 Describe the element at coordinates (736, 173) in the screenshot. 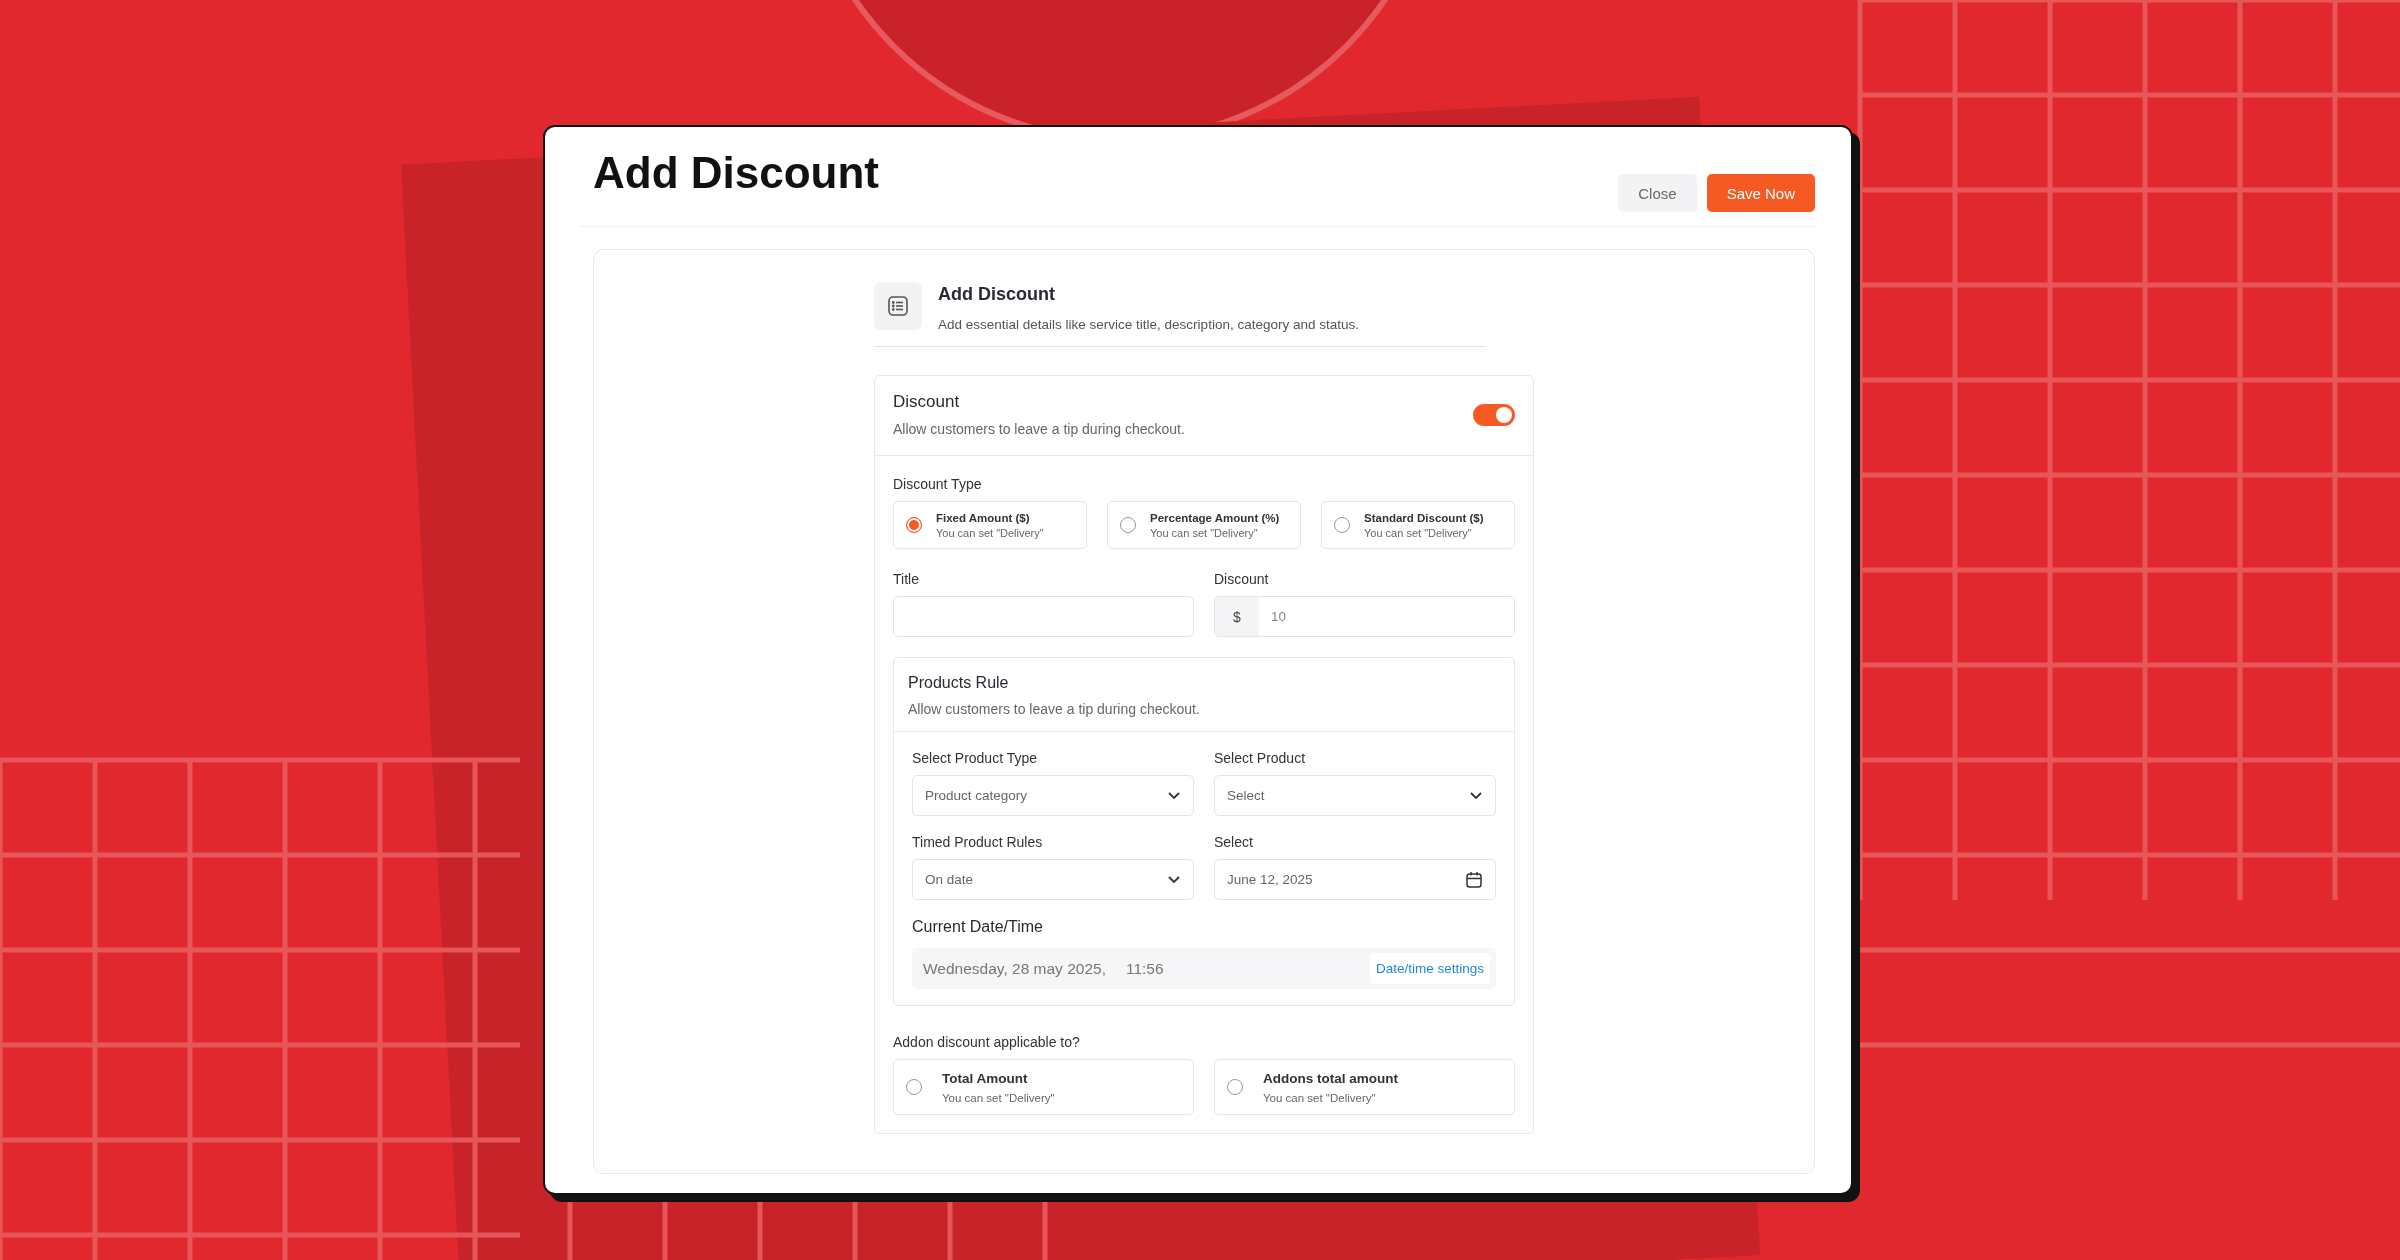

I see `dialog-title: Add Discount` at that location.